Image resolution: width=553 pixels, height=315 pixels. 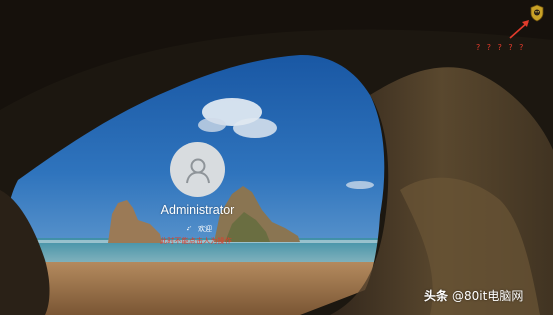 I want to click on signin-status: 欢迎, so click(x=199, y=229).